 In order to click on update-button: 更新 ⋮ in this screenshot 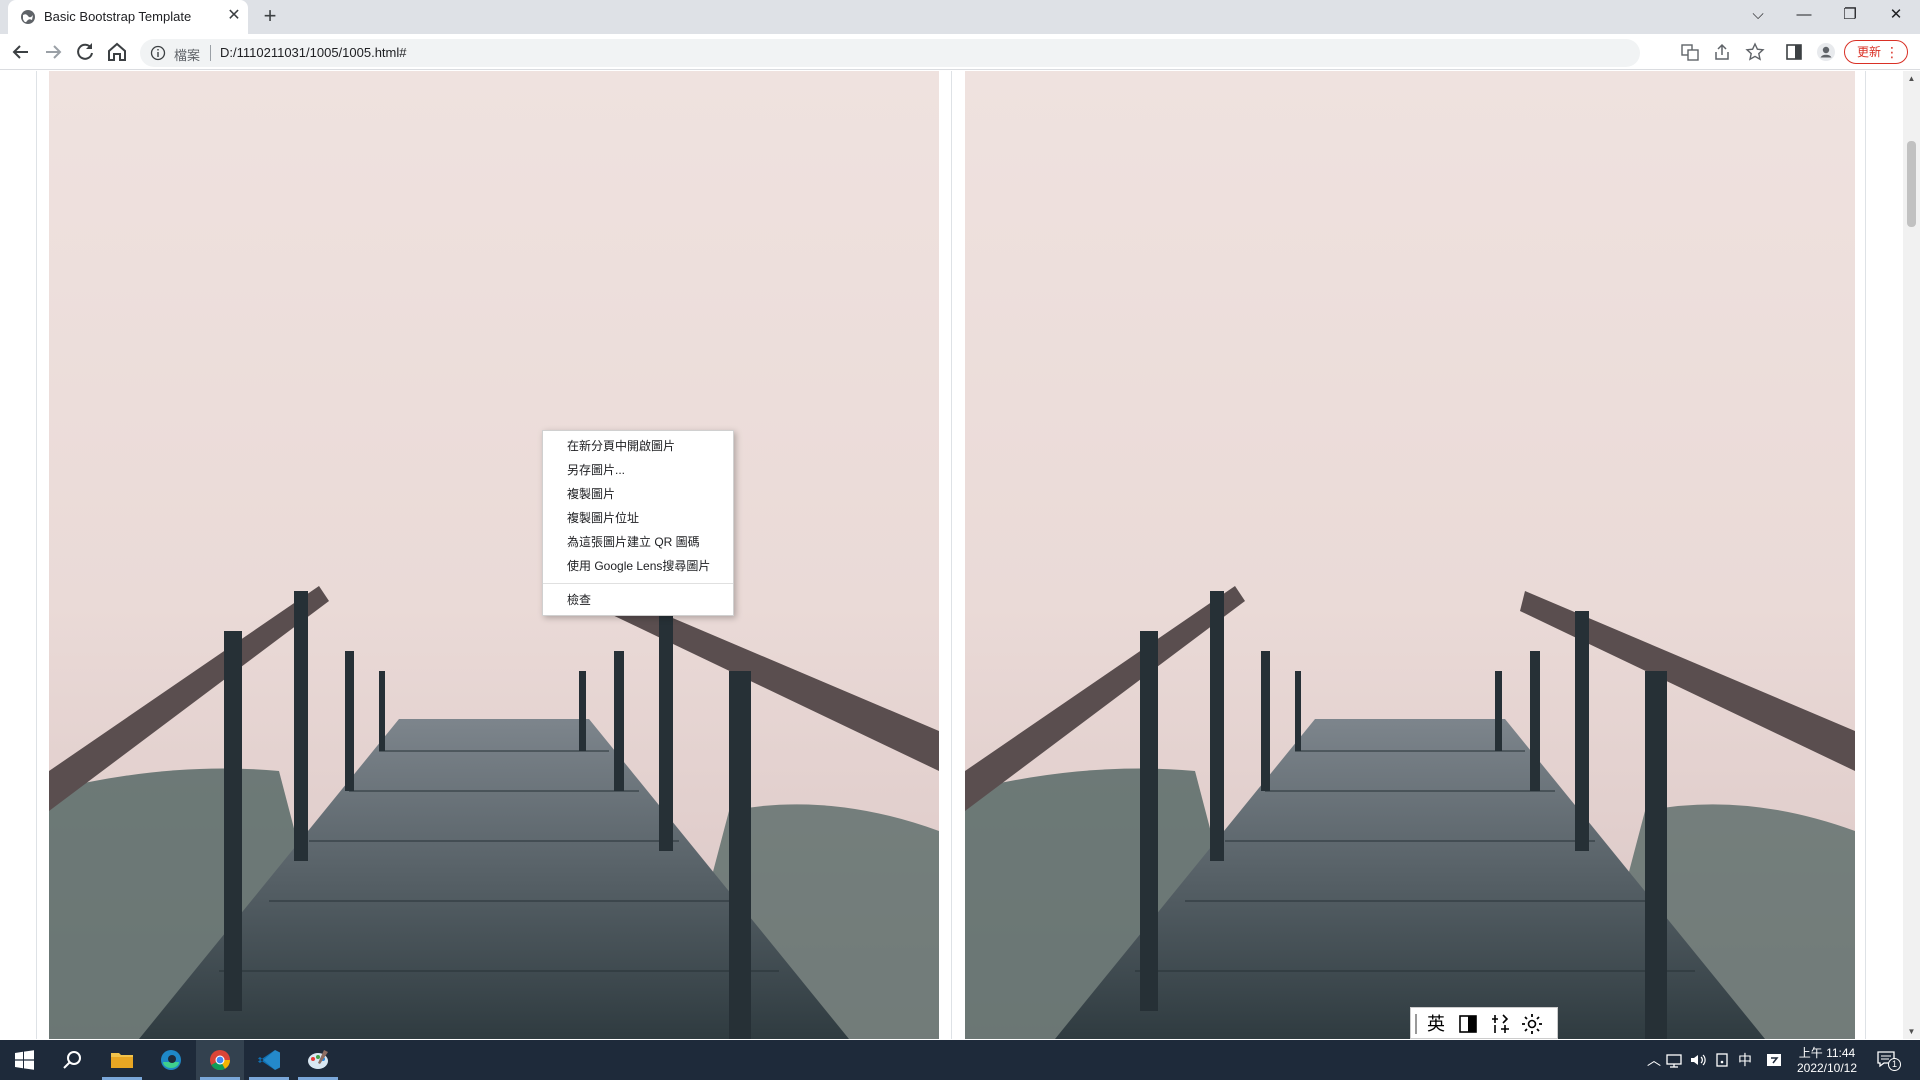, I will do `click(1876, 52)`.